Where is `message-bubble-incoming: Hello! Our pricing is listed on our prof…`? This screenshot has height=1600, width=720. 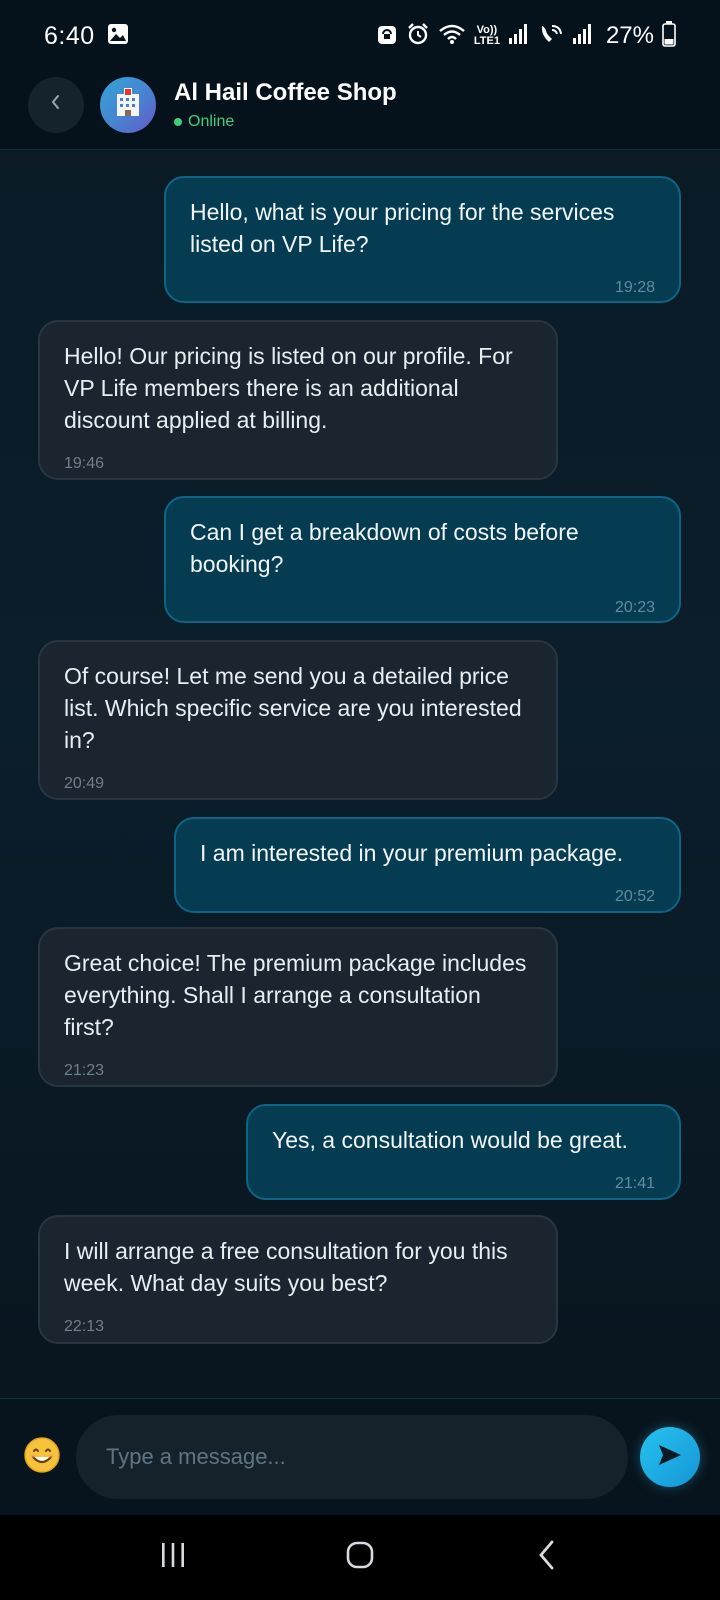
message-bubble-incoming: Hello! Our pricing is listed on our prof… is located at coordinates (298, 400).